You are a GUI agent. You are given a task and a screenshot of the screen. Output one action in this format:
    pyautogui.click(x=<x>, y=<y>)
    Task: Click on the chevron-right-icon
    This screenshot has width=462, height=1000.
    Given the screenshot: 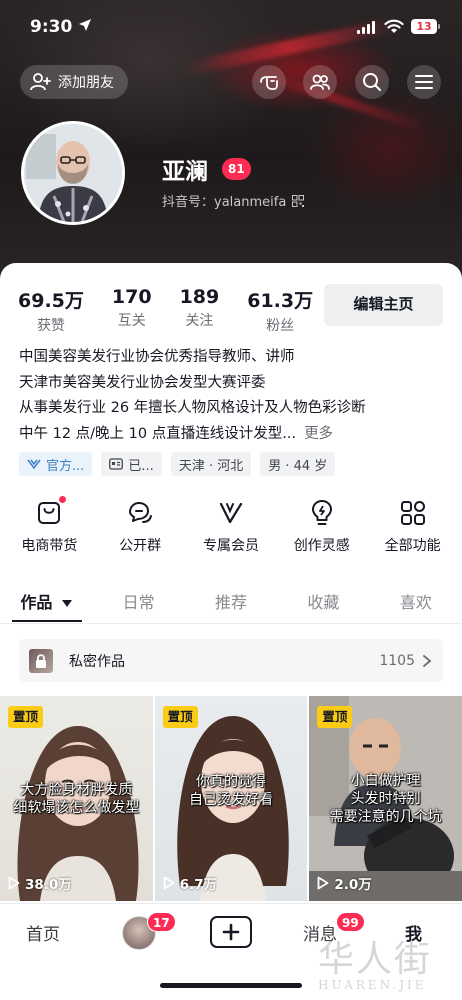 What is the action you would take?
    pyautogui.click(x=427, y=660)
    